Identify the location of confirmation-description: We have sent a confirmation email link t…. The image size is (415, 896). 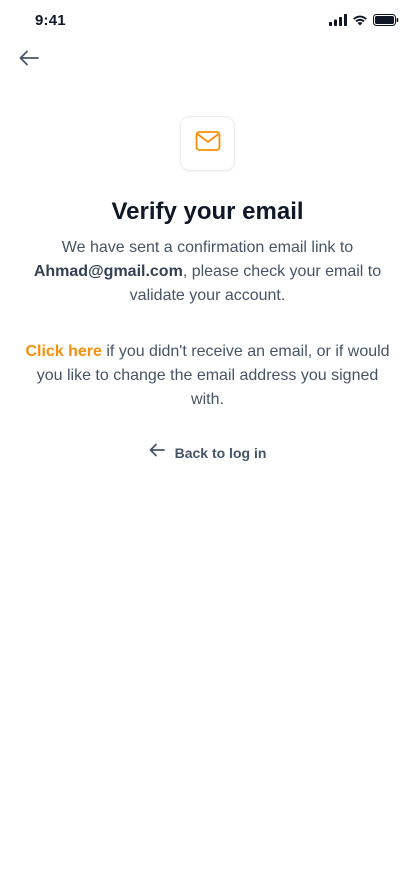
(207, 272).